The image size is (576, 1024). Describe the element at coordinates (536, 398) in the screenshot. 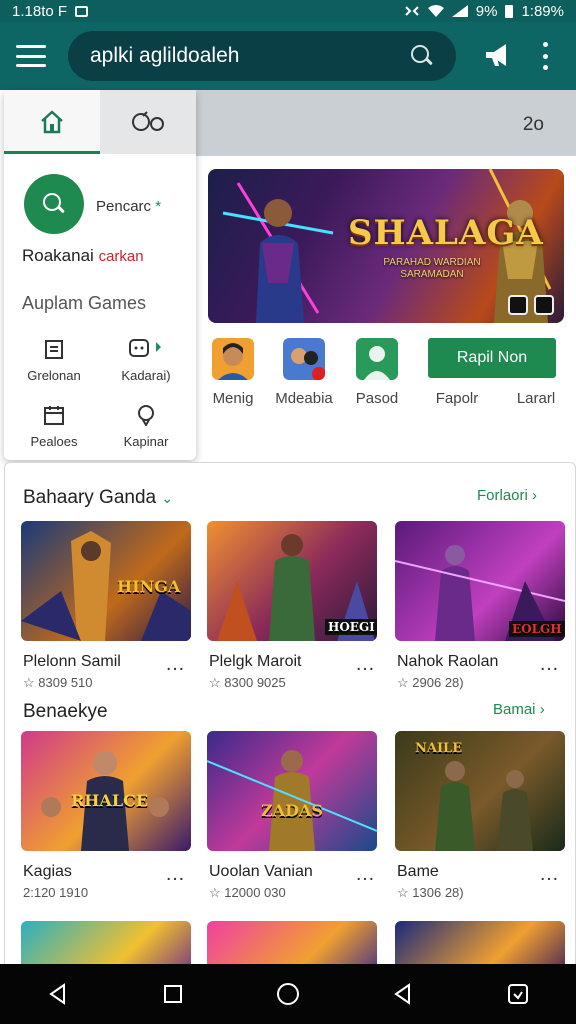

I see `quick-app-label-5: Lararl` at that location.